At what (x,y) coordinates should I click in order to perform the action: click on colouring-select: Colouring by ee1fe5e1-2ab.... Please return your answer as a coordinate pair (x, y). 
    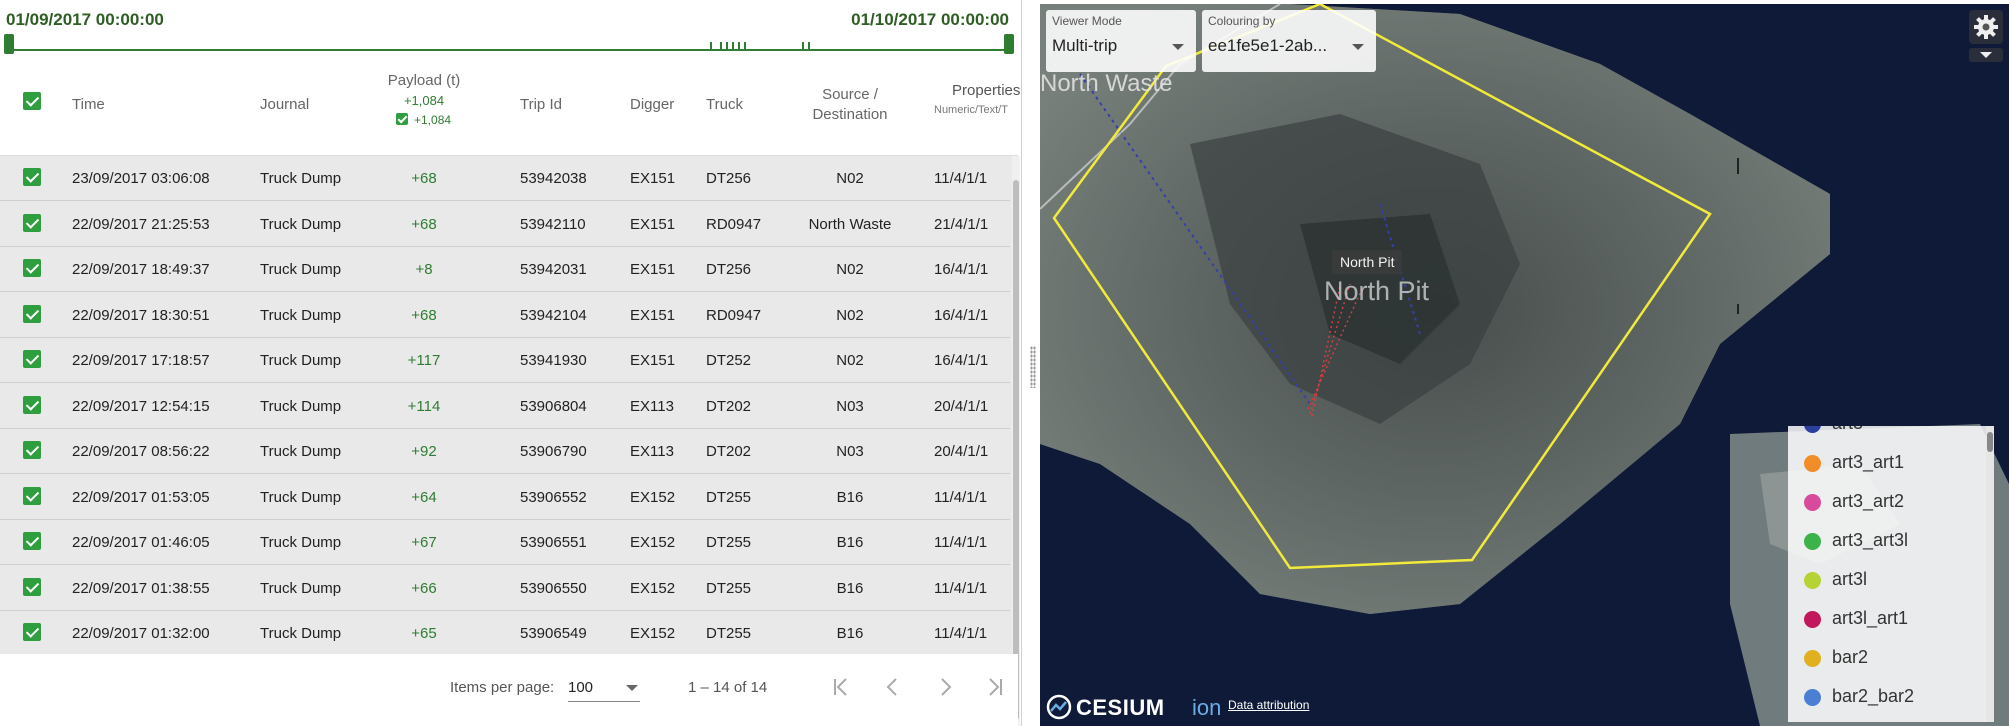
    Looking at the image, I should click on (1289, 41).